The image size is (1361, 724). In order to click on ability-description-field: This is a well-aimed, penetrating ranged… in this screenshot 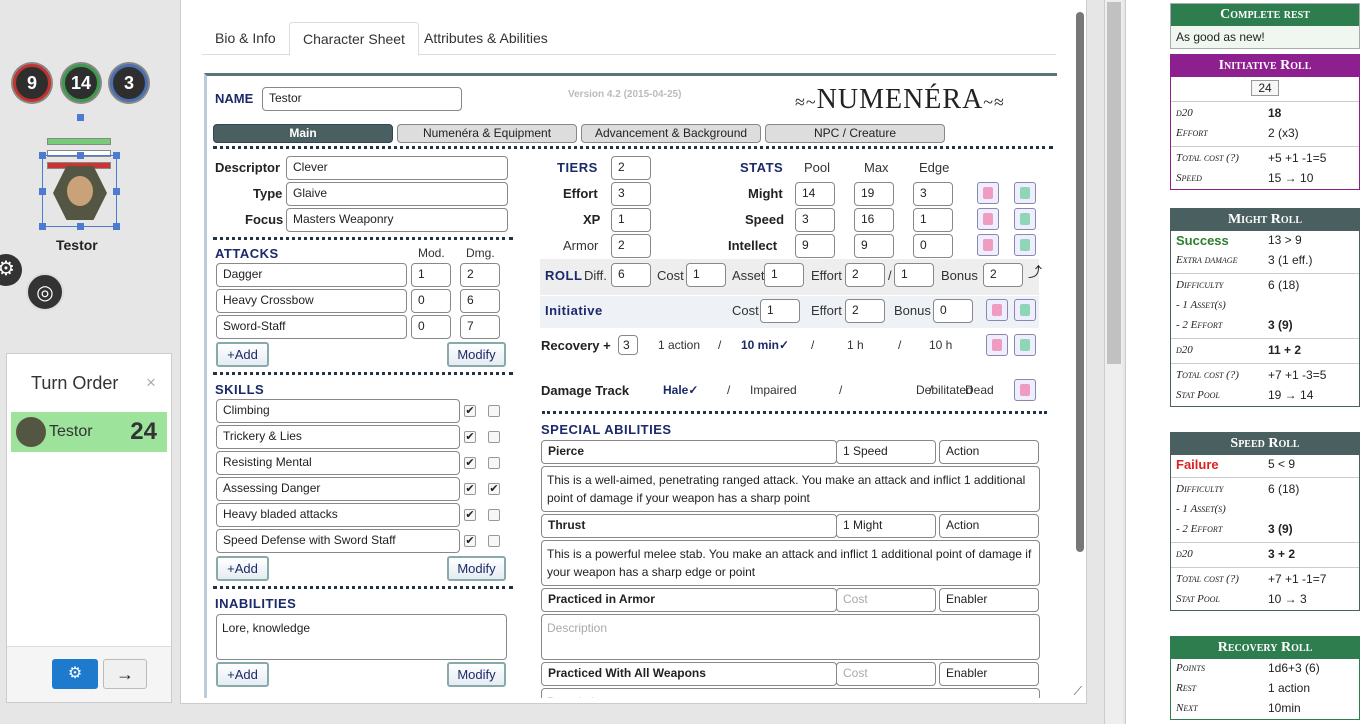, I will do `click(790, 489)`.